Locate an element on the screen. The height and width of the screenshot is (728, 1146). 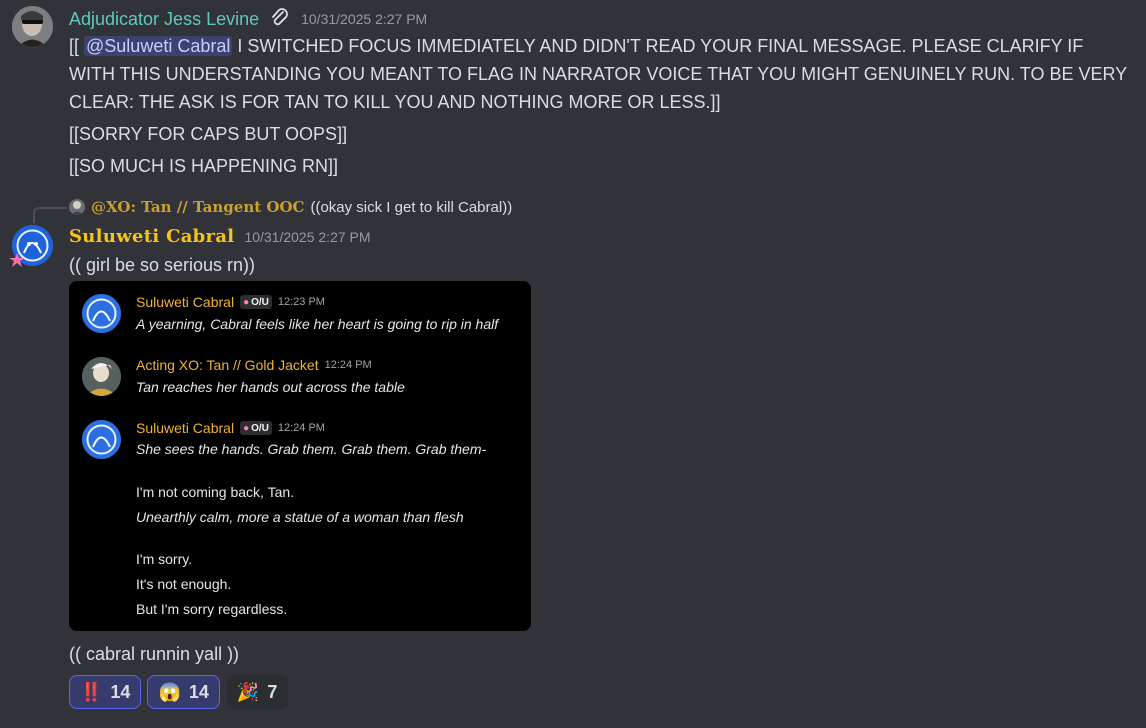
screaming-face-icon: 😱 is located at coordinates (169, 691).